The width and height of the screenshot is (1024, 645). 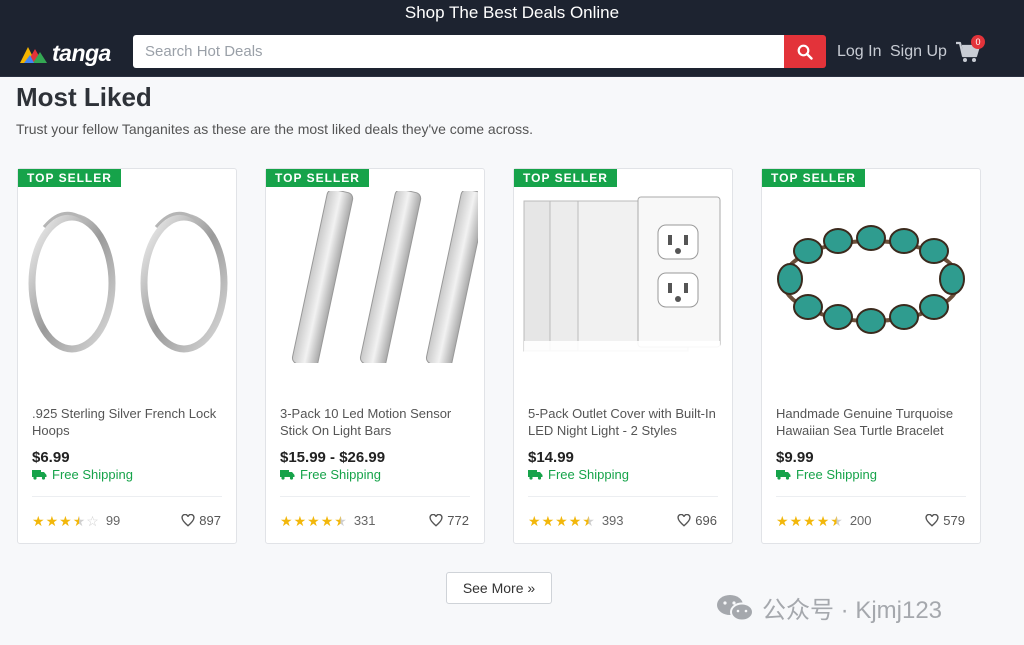 What do you see at coordinates (92, 520) in the screenshot?
I see `star-empty-icon: ☆` at bounding box center [92, 520].